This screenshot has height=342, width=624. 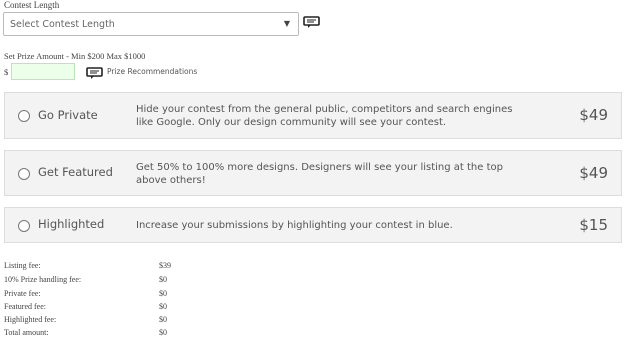 I want to click on prize-amount-input, so click(x=43, y=71).